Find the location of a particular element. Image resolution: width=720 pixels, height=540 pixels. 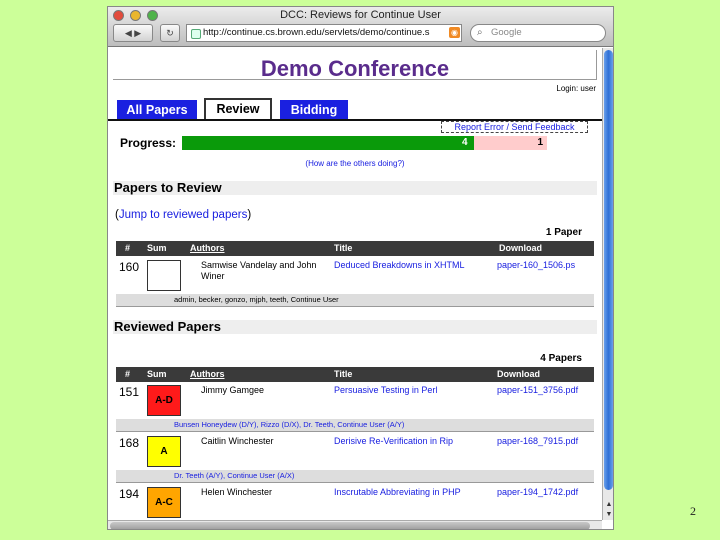

paper-download-link: paper-151_3756.pdf is located at coordinates (537, 390).